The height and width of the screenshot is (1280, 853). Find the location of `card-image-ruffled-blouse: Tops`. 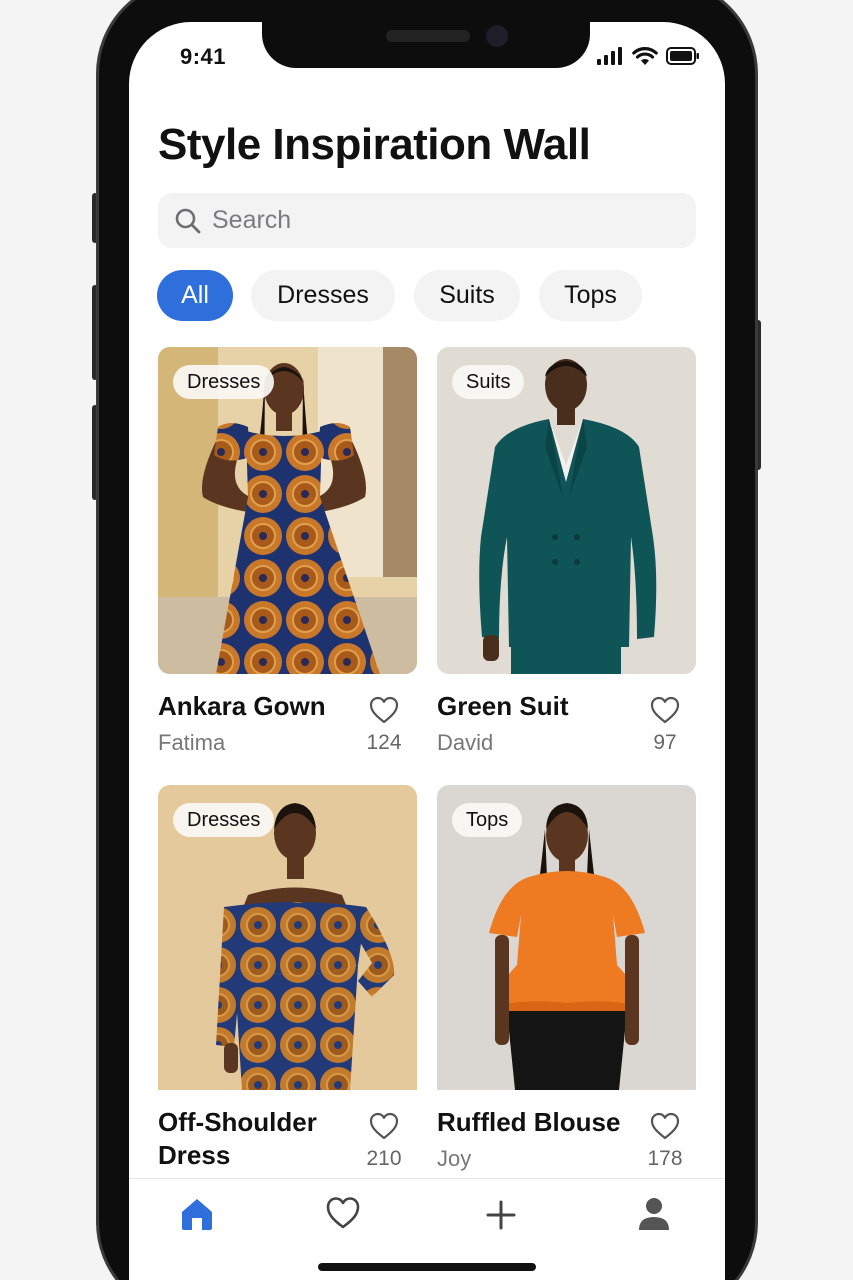

card-image-ruffled-blouse: Tops is located at coordinates (566, 948).